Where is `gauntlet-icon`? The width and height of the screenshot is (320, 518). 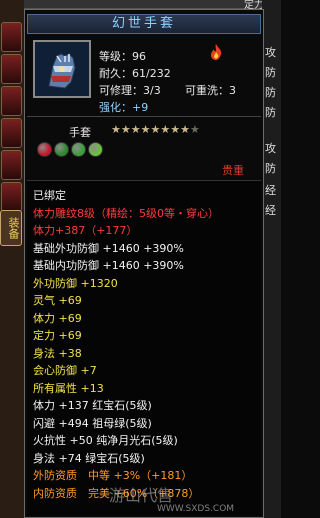
gauntlet-icon is located at coordinates (62, 69).